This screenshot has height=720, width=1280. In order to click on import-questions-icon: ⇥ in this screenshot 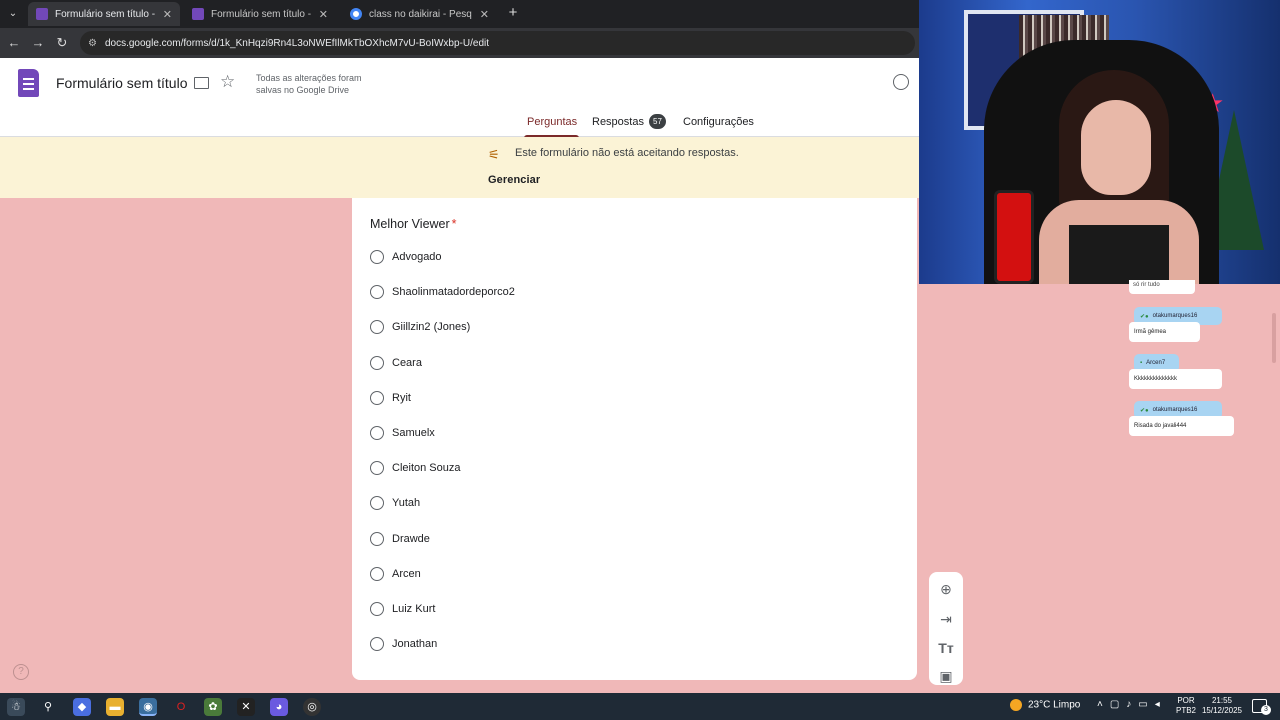, I will do `click(946, 619)`.